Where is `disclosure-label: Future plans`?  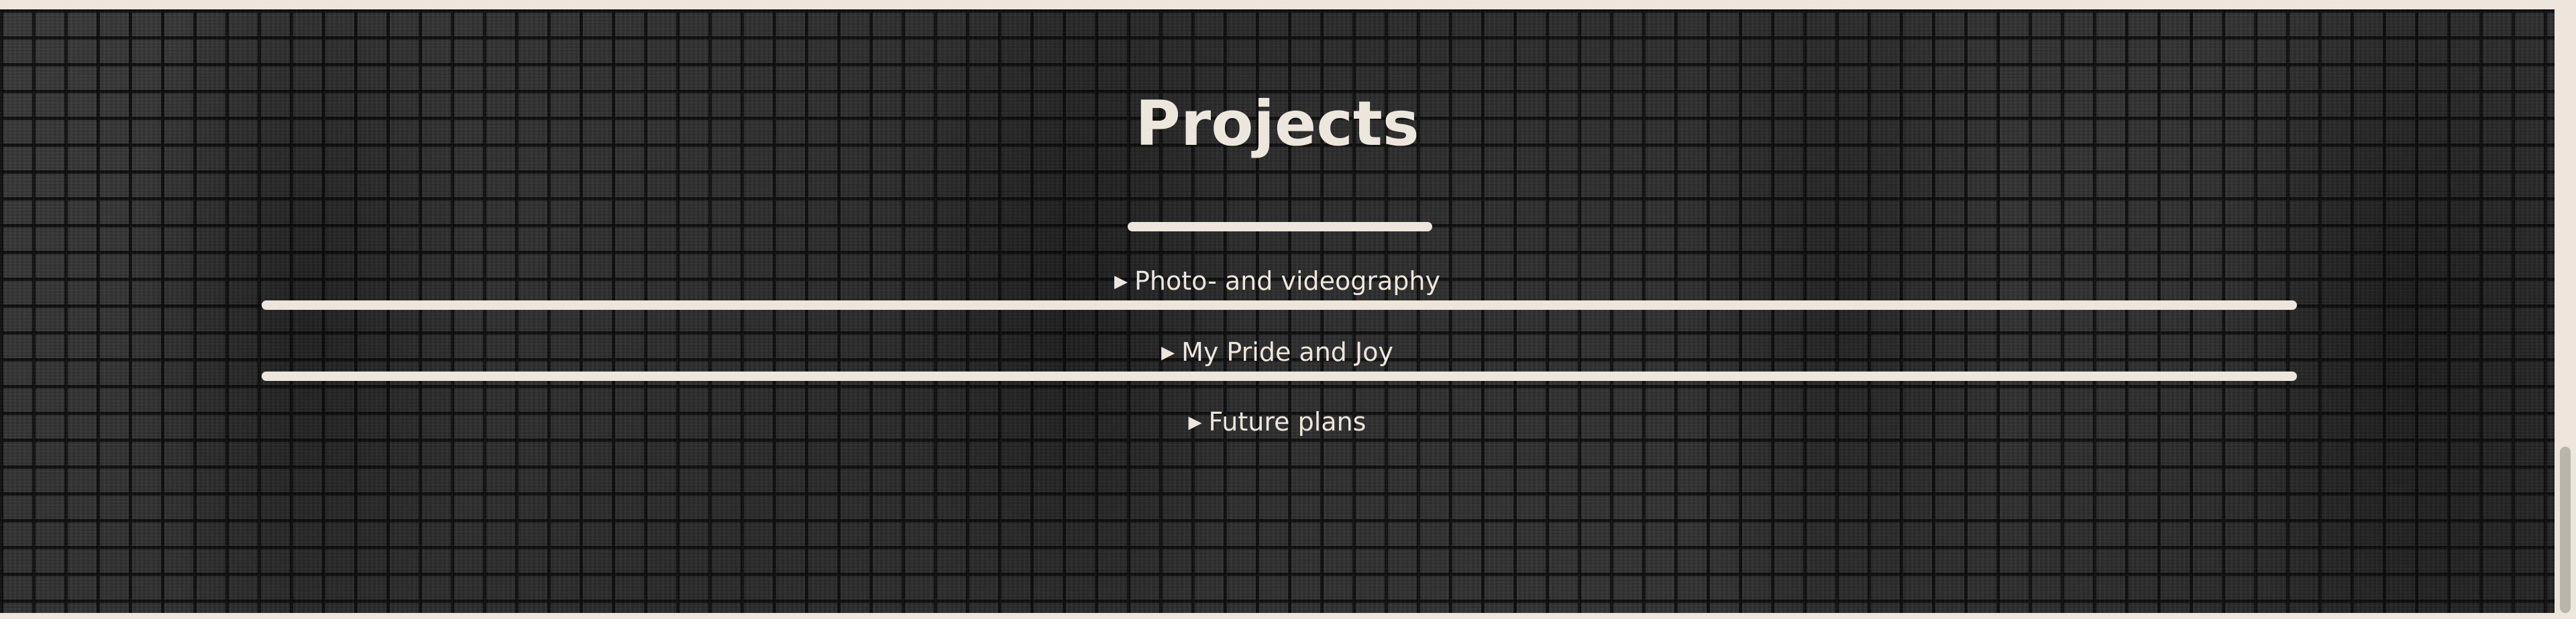
disclosure-label: Future plans is located at coordinates (1287, 422).